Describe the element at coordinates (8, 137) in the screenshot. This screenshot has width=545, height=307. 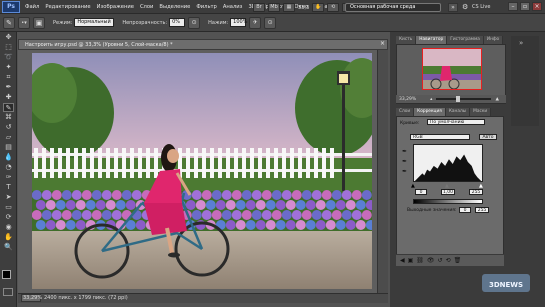
I see `eraser-tool-icon: ▱` at that location.